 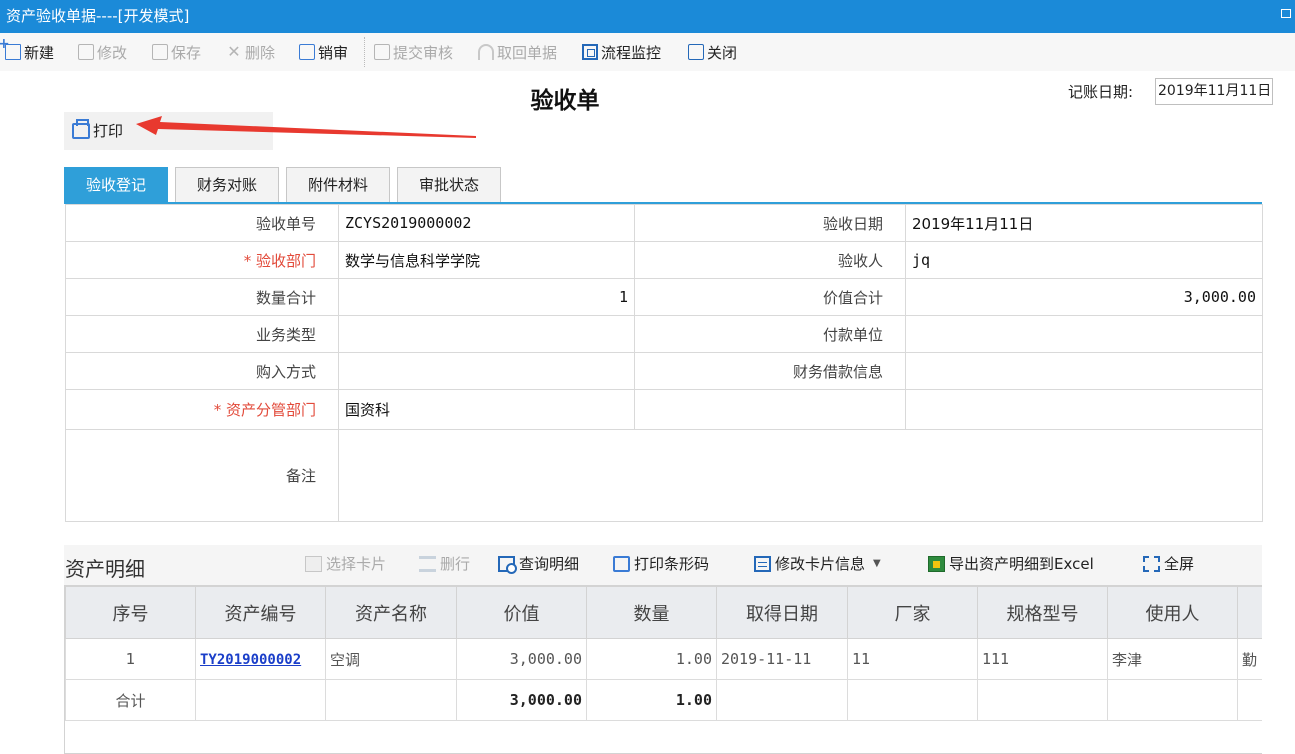 What do you see at coordinates (10, 48) in the screenshot?
I see `new-icon` at bounding box center [10, 48].